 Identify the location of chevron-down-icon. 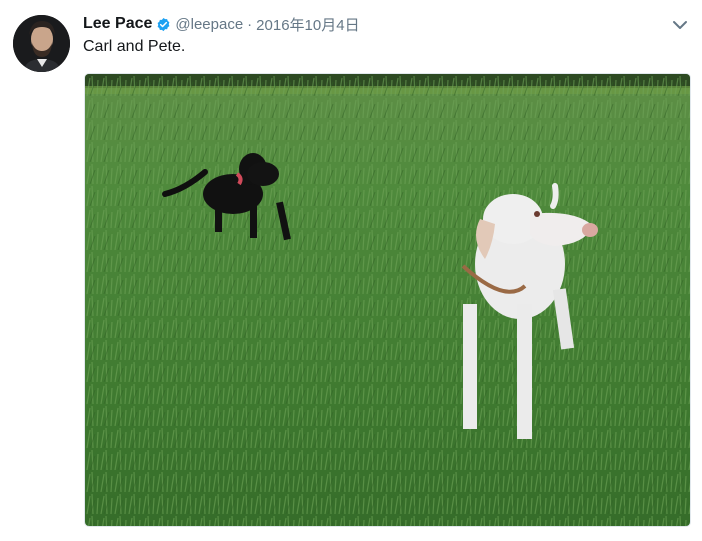
(680, 25).